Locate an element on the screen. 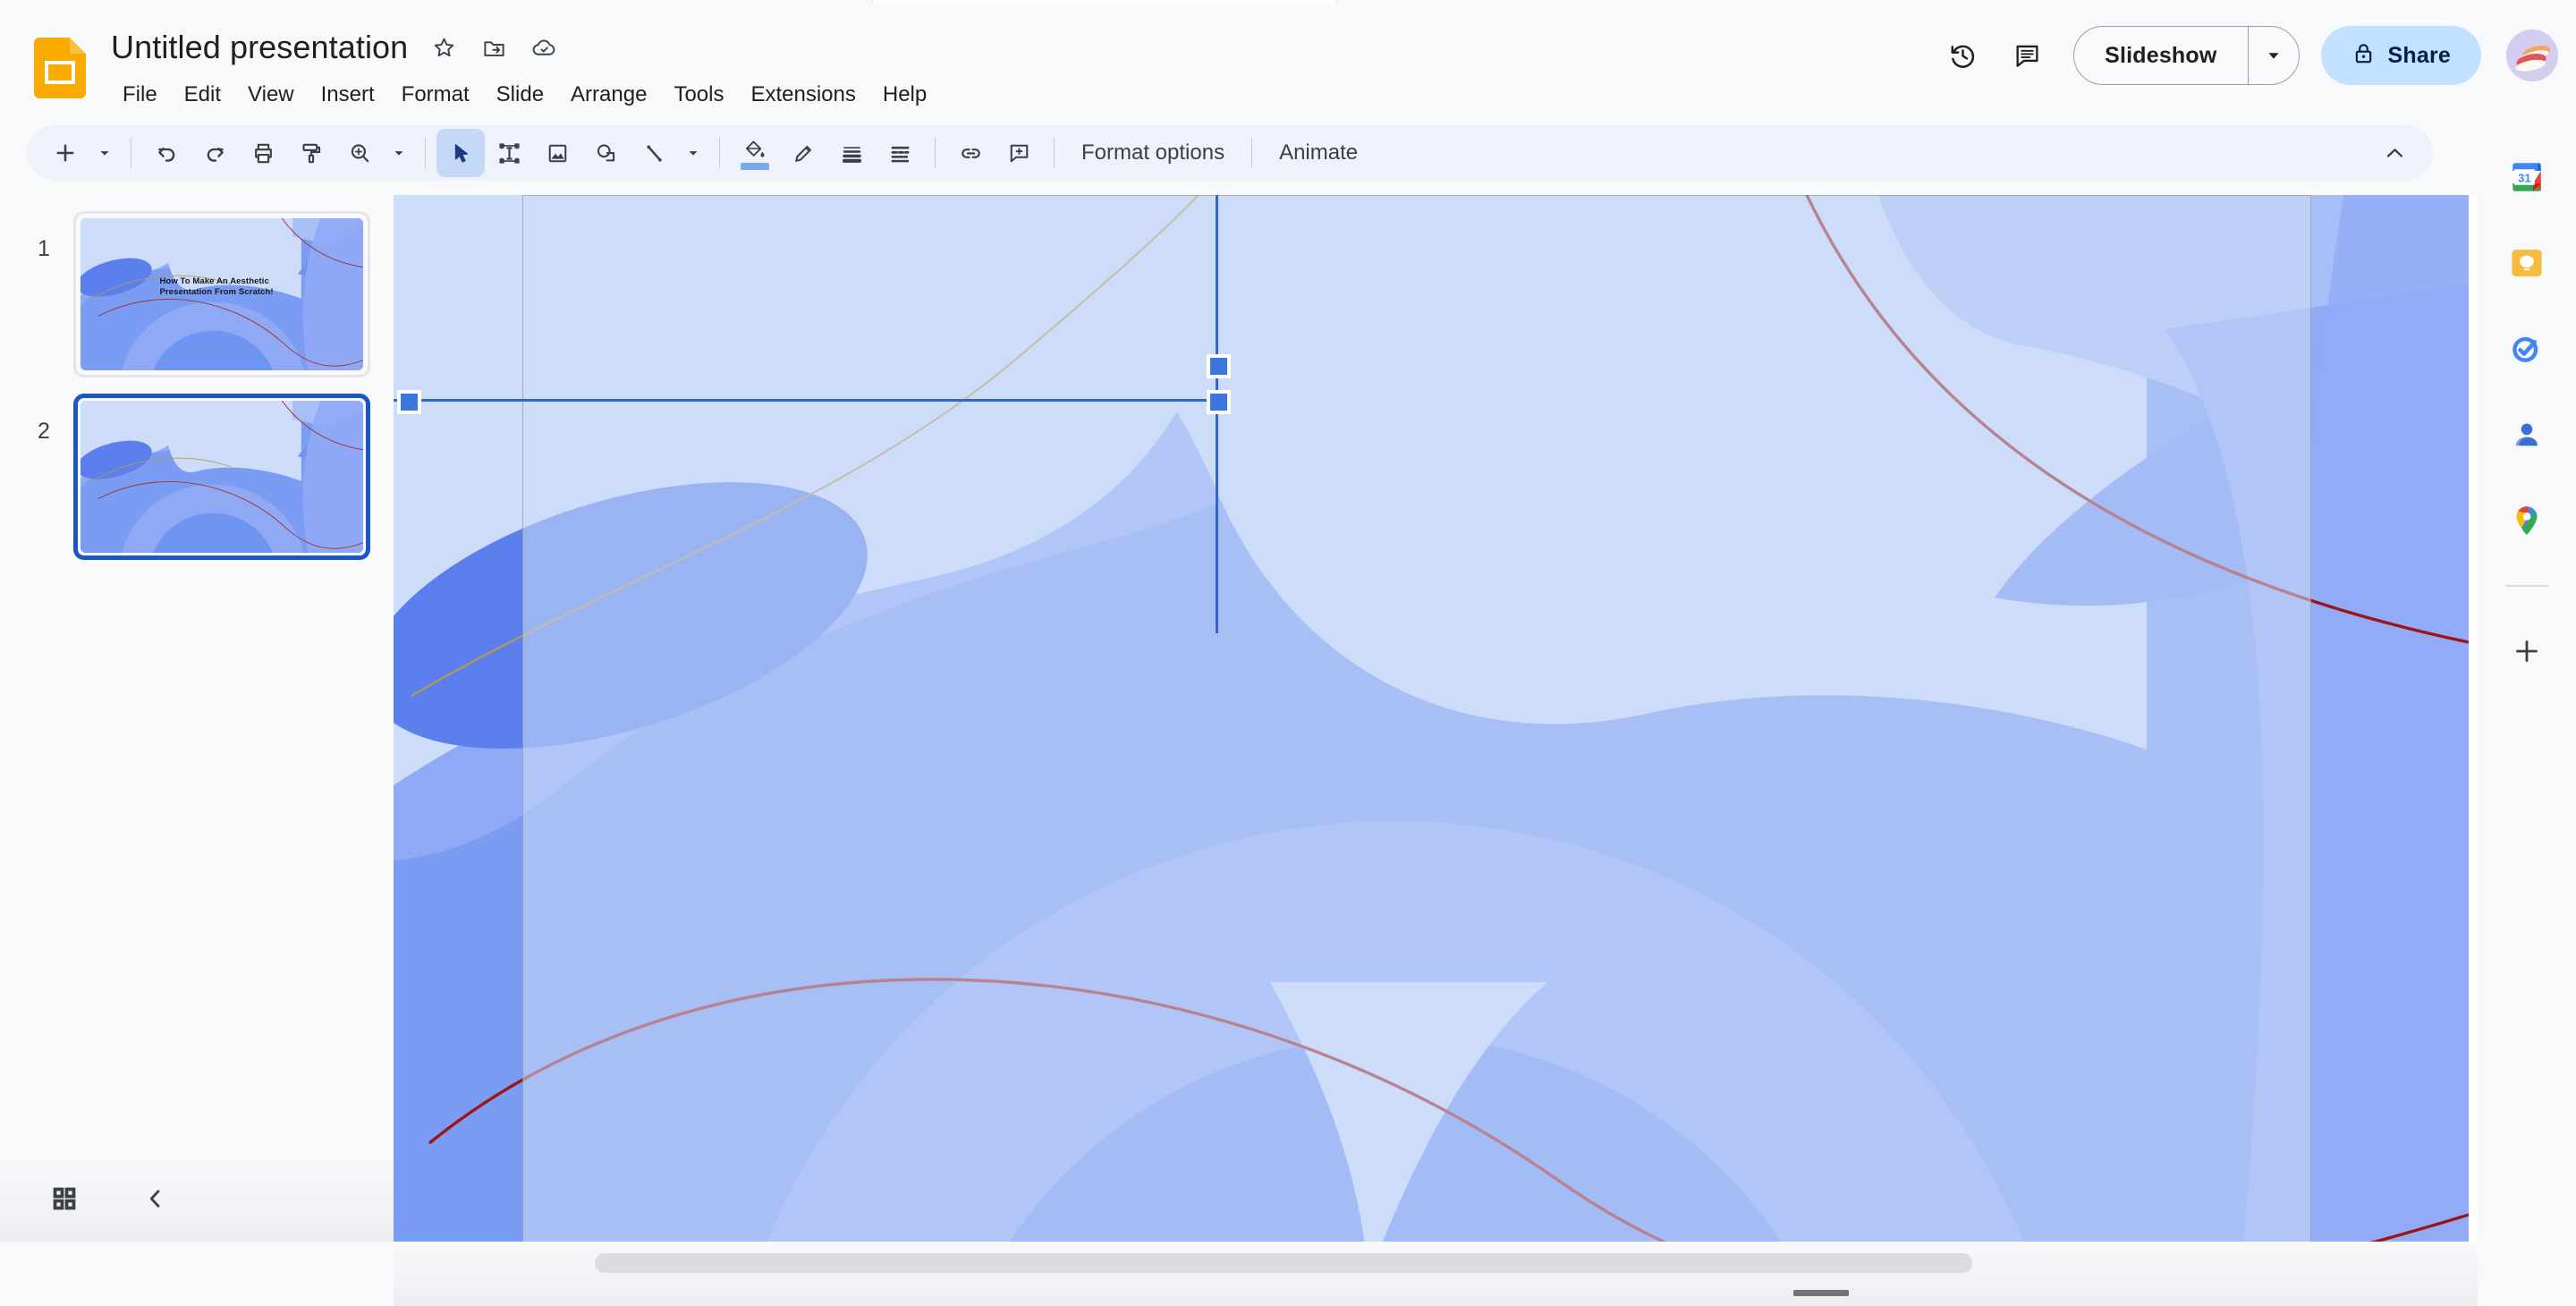 This screenshot has width=2576, height=1306. chevron-left-icon is located at coordinates (156, 1199).